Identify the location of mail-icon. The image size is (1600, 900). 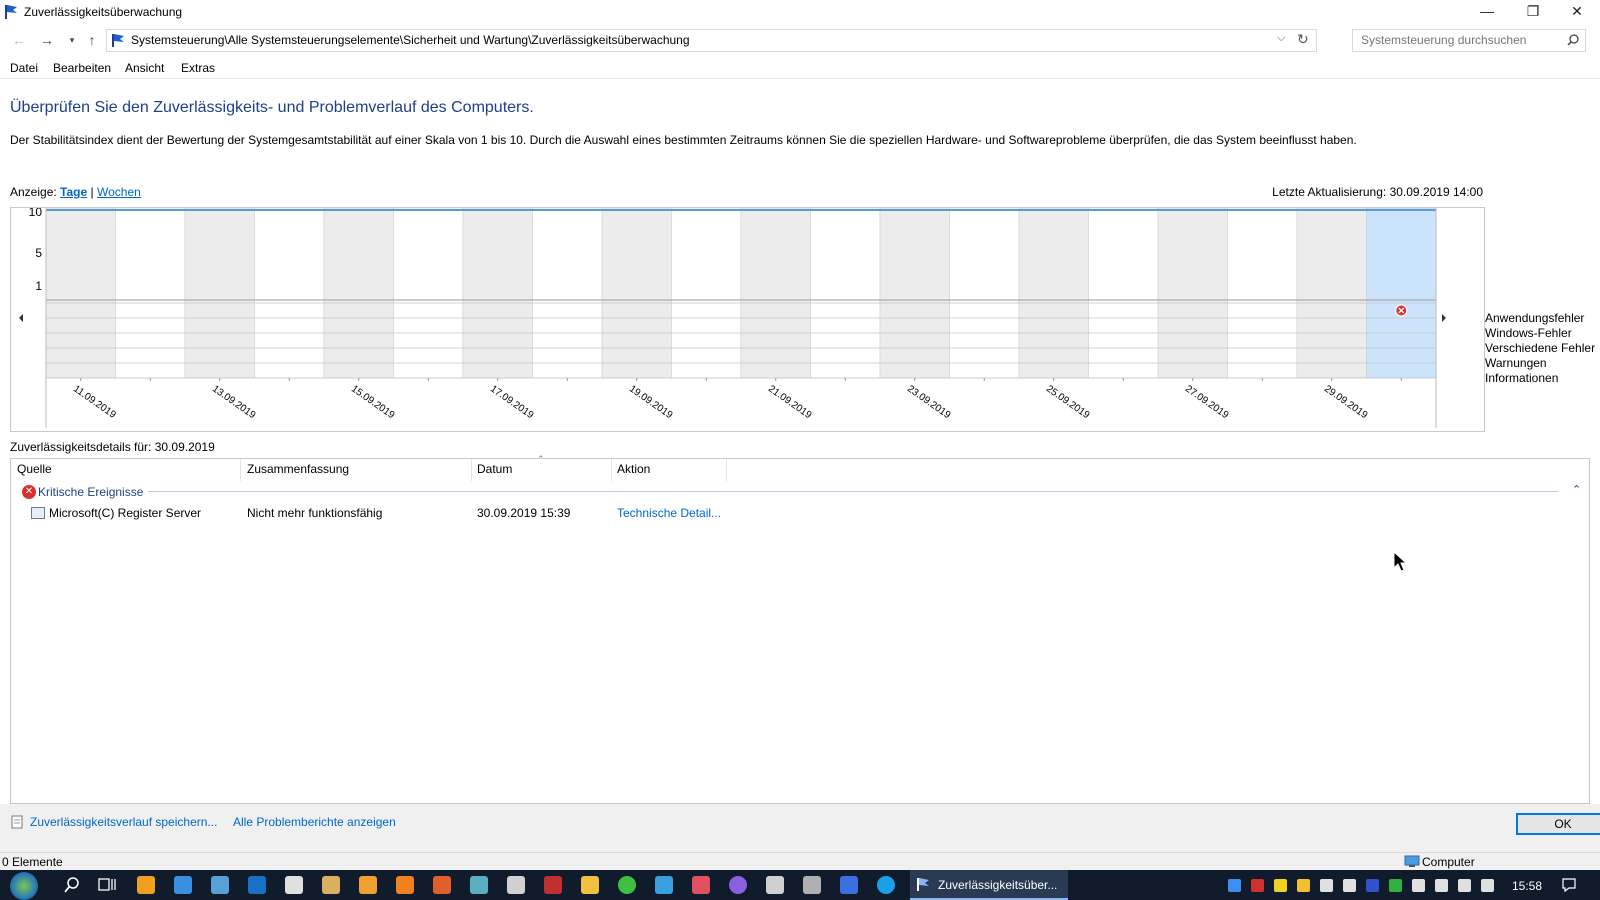
(1349, 885).